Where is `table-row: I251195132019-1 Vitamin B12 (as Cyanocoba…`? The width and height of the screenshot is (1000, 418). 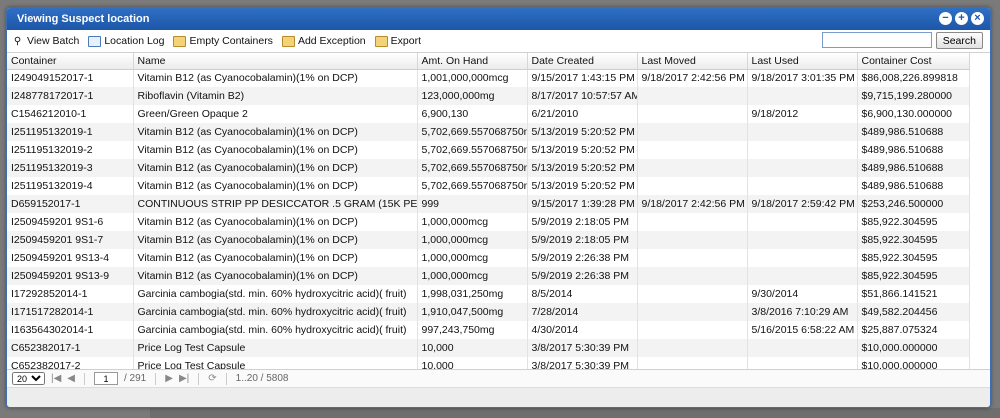
table-row: I251195132019-1 Vitamin B12 (as Cyanocoba… is located at coordinates (488, 132).